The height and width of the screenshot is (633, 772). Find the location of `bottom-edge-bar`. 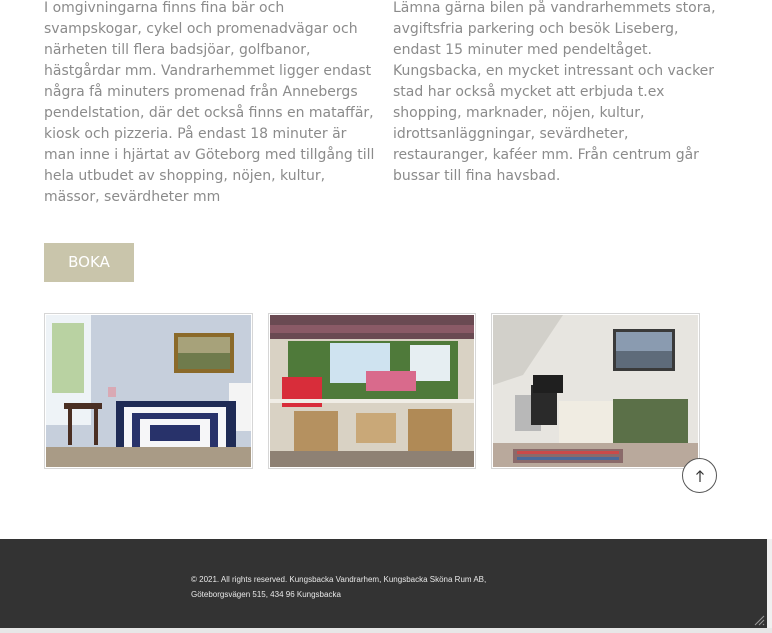

bottom-edge-bar is located at coordinates (386, 630).